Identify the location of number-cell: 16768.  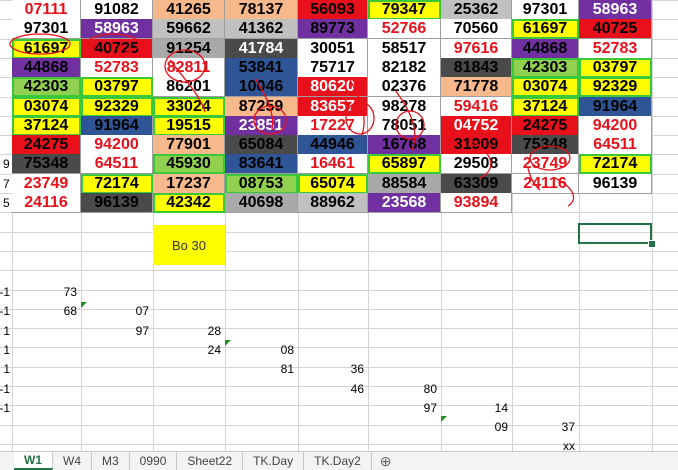
(404, 145).